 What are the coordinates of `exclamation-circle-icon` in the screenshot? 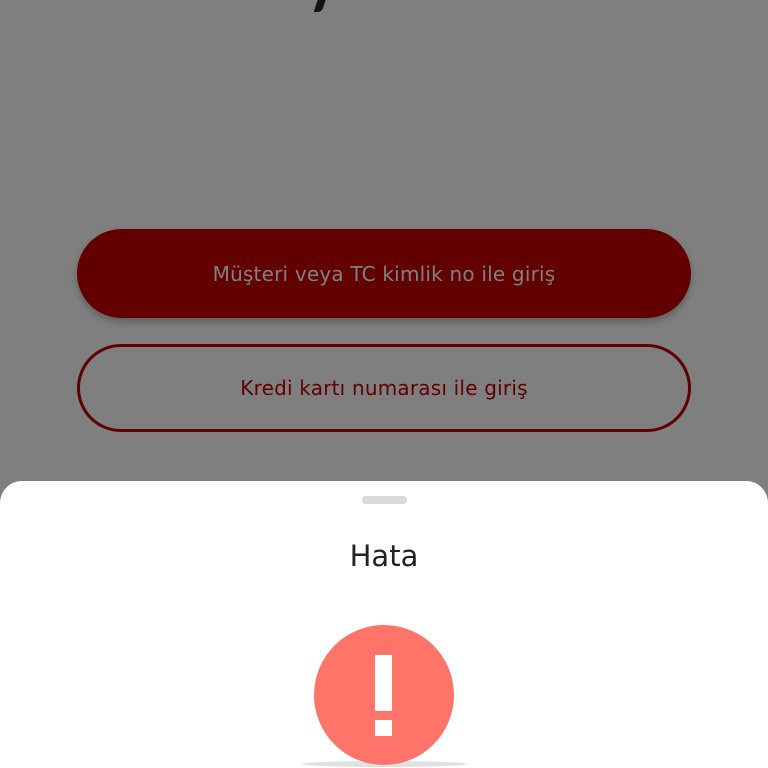 It's located at (384, 695).